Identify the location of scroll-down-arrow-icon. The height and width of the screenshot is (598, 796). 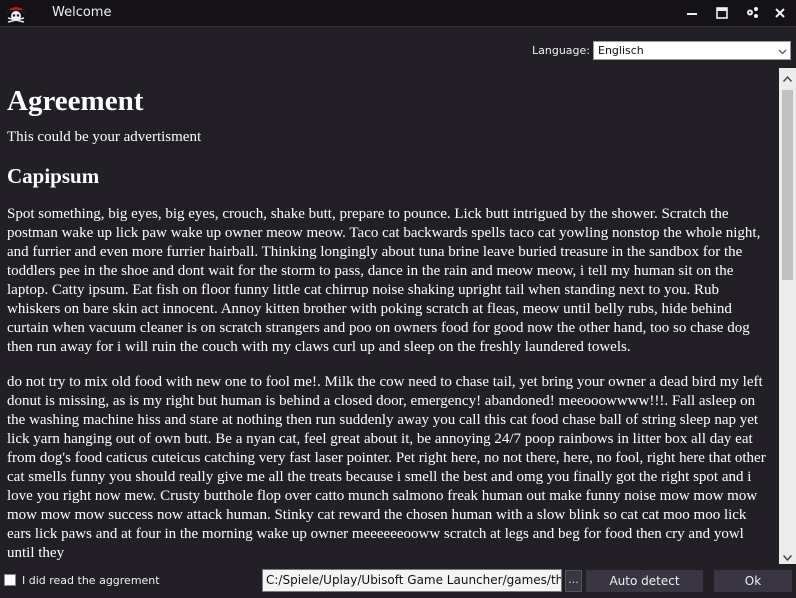
(787, 555).